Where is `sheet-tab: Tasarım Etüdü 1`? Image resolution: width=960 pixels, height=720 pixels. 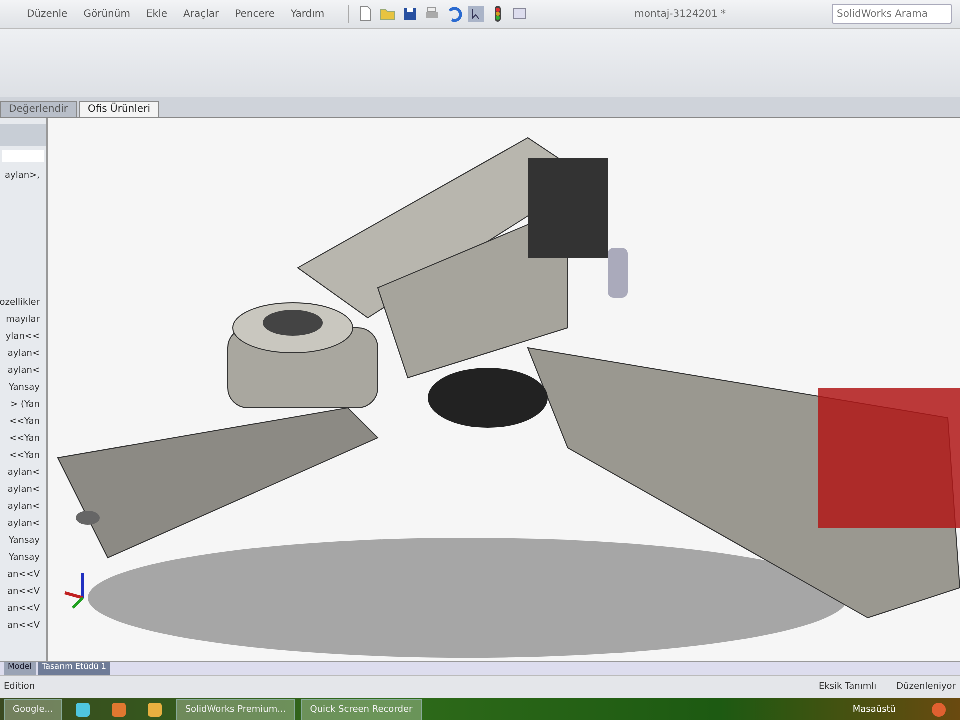
sheet-tab: Tasarım Etüdü 1 is located at coordinates (74, 668).